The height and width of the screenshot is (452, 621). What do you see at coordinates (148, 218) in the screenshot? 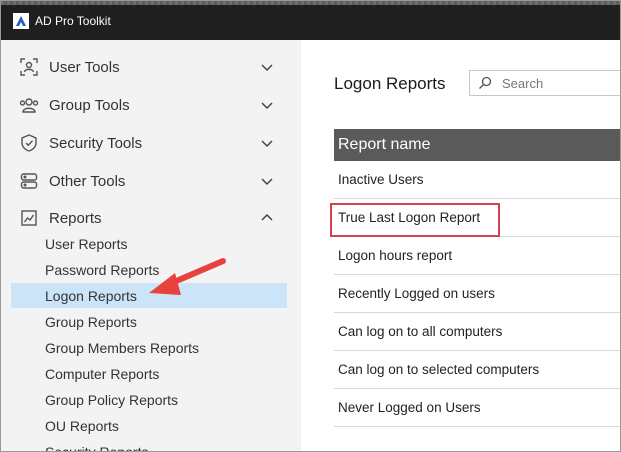
I see `sidebar-item-reports: Reports` at bounding box center [148, 218].